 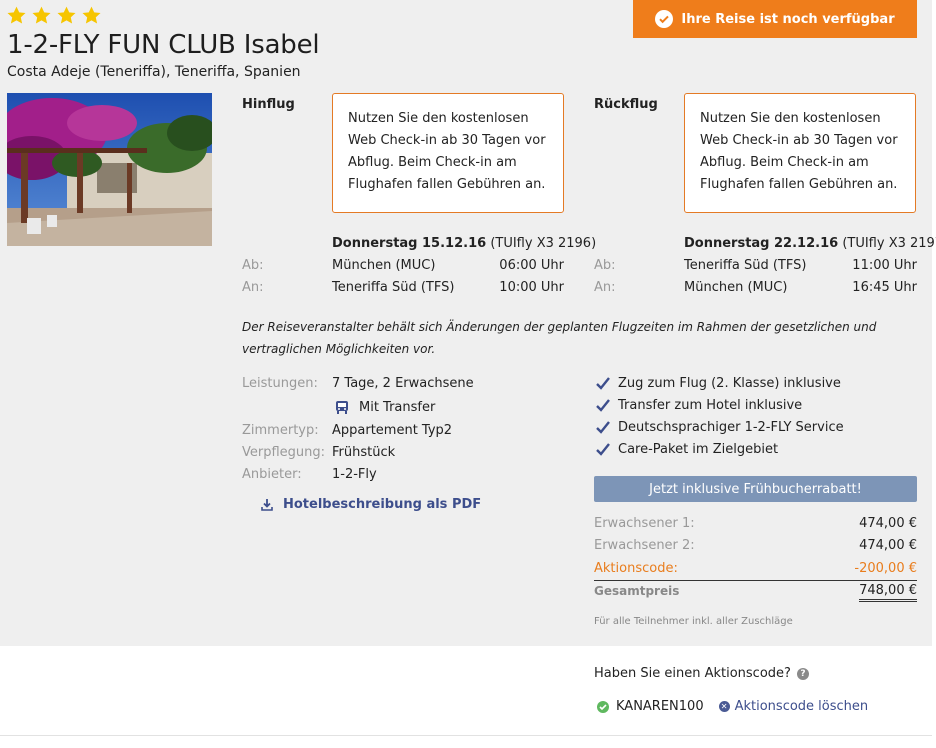 What do you see at coordinates (253, 265) in the screenshot?
I see `outbound-dep-label: Ab:` at bounding box center [253, 265].